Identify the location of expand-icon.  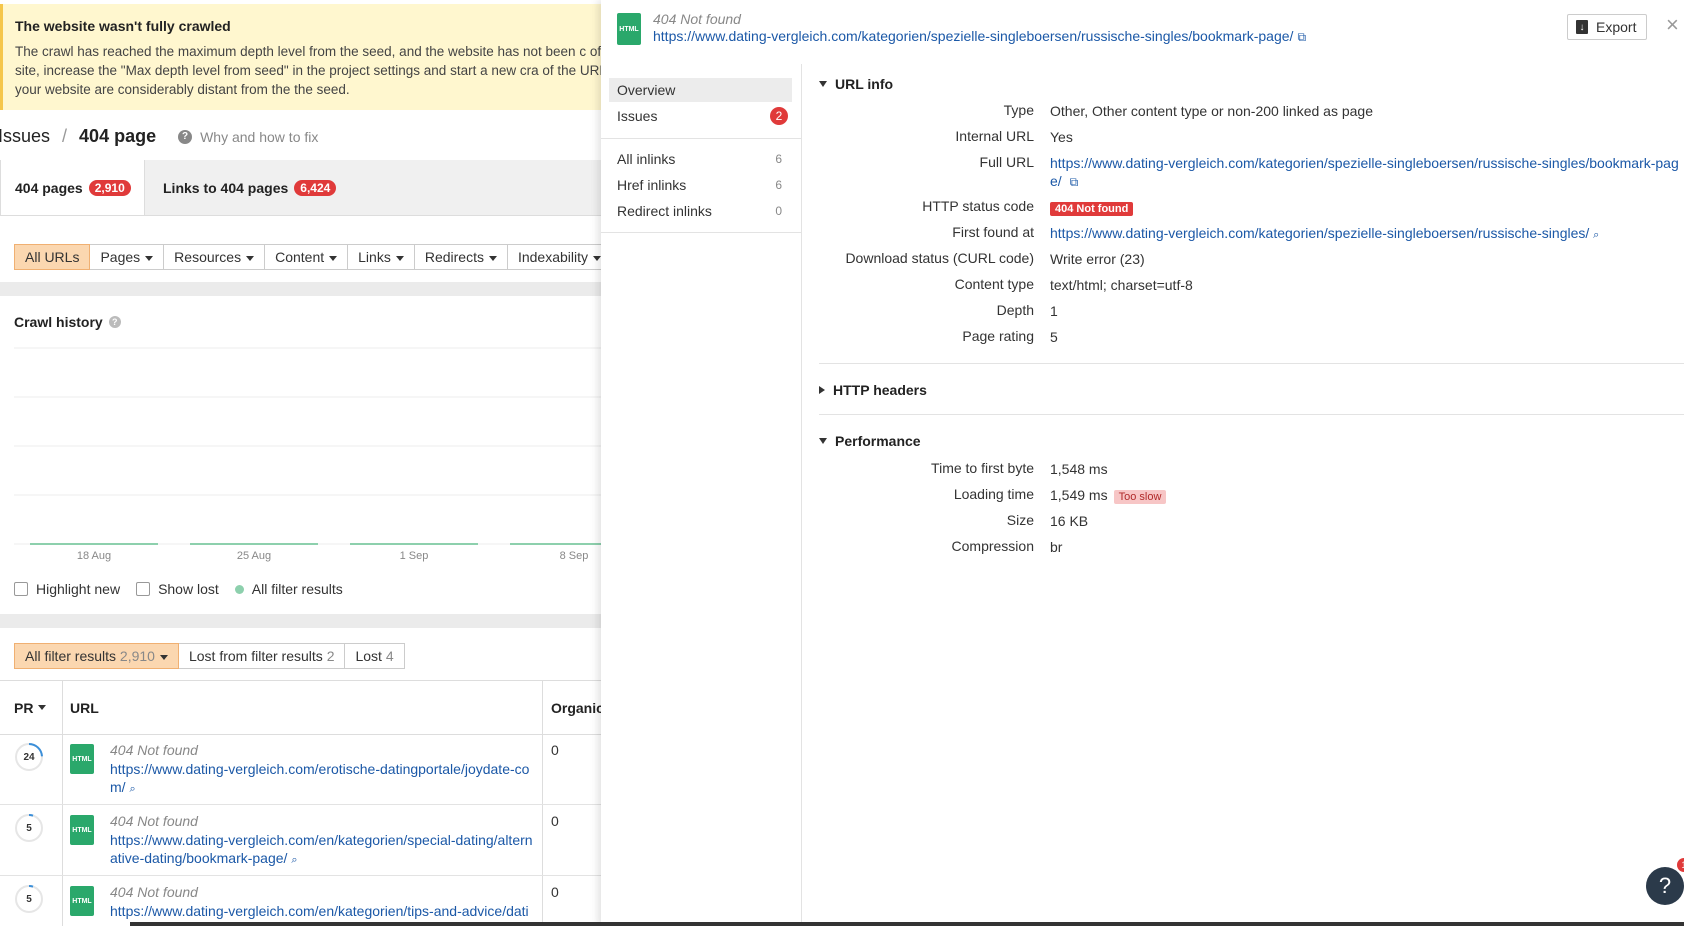
(822, 390).